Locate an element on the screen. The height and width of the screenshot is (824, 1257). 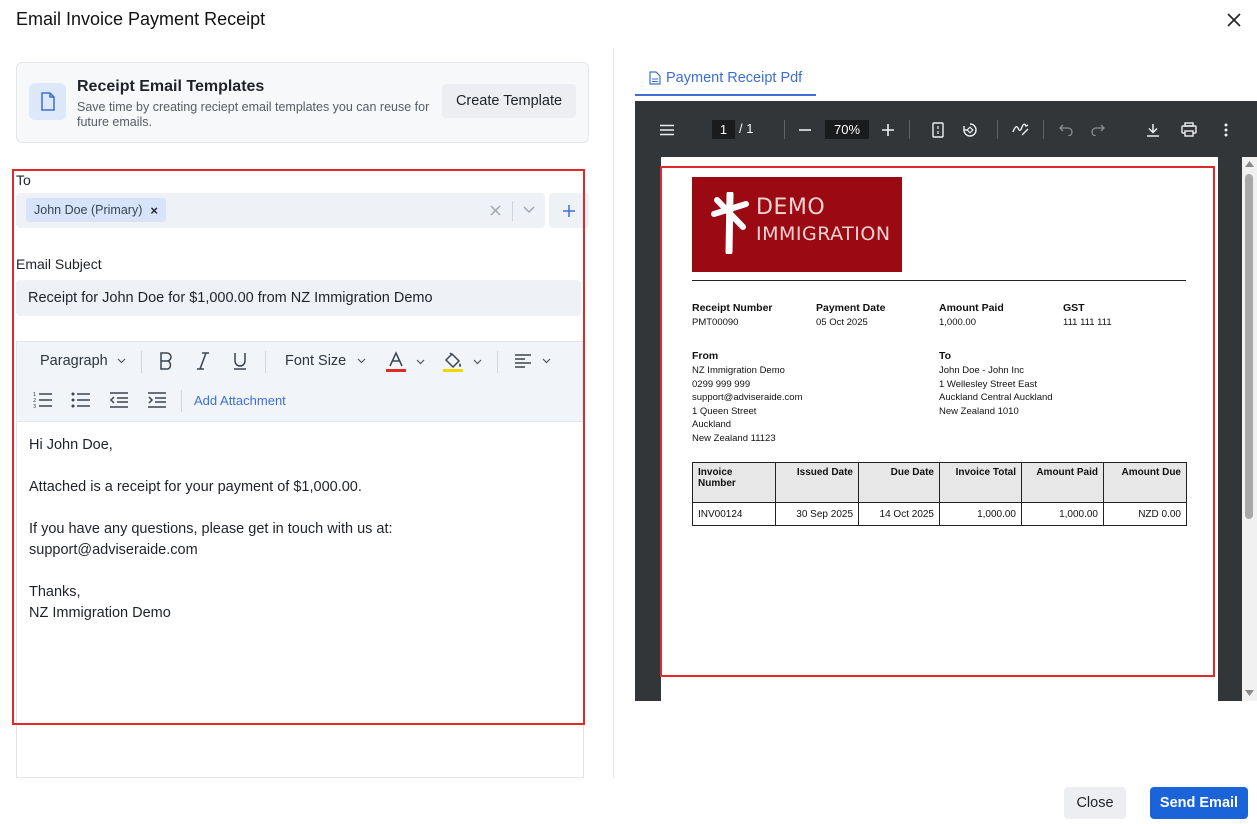
add-attachment-link: Add Attachment is located at coordinates (240, 400).